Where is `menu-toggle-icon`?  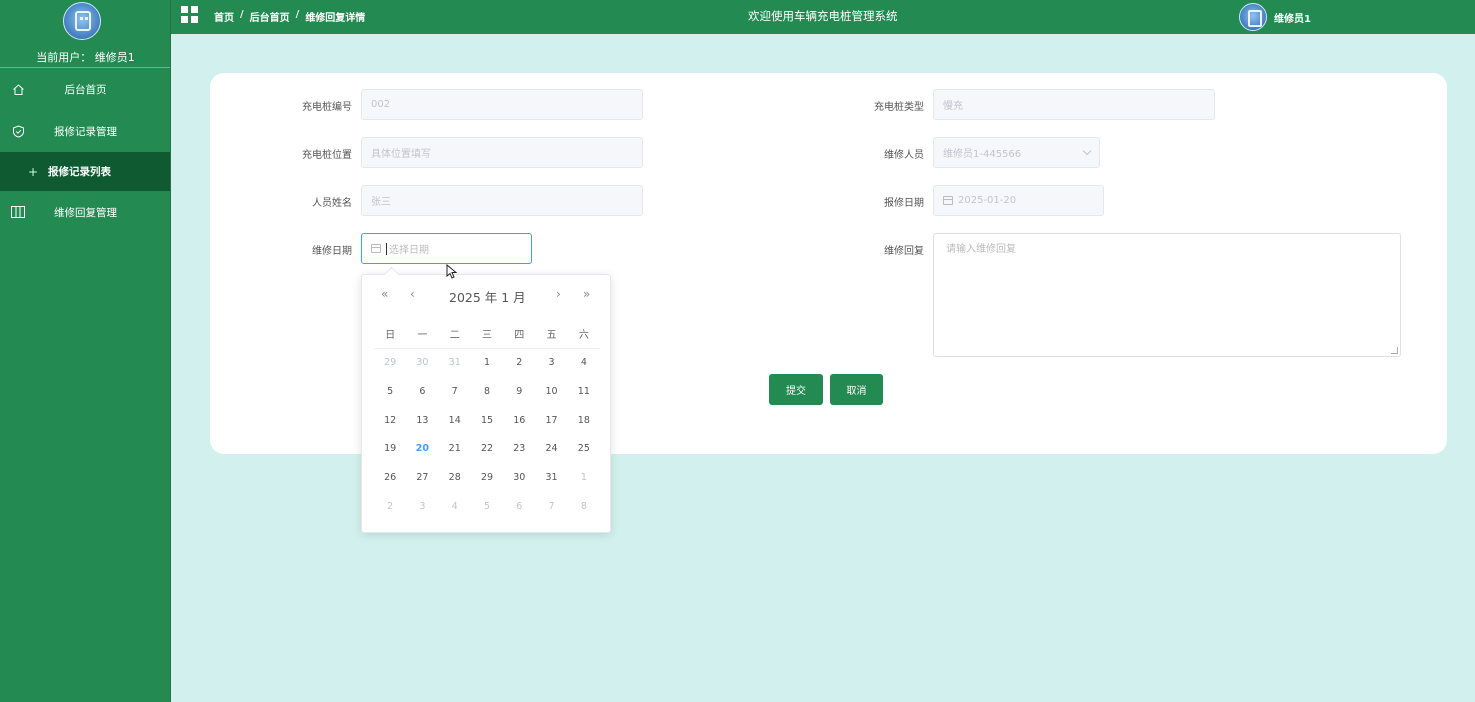
menu-toggle-icon is located at coordinates (189, 14).